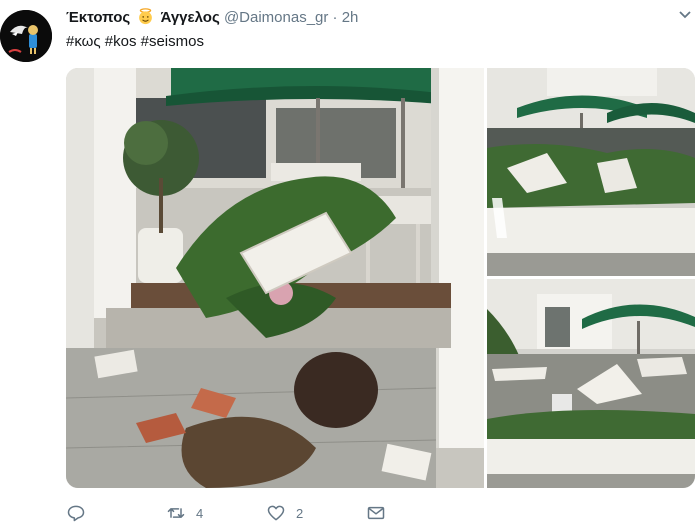  What do you see at coordinates (76, 513) in the screenshot?
I see `reply-icon` at bounding box center [76, 513].